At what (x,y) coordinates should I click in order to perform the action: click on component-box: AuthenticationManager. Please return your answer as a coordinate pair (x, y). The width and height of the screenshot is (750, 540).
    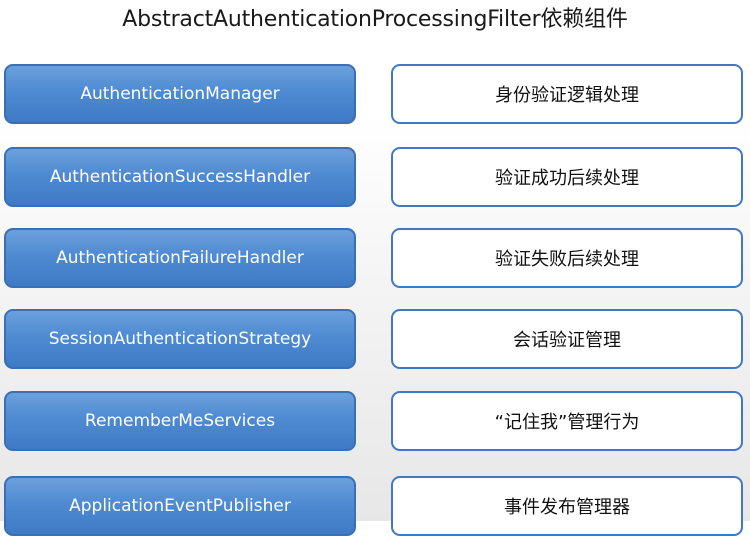
    Looking at the image, I should click on (180, 94).